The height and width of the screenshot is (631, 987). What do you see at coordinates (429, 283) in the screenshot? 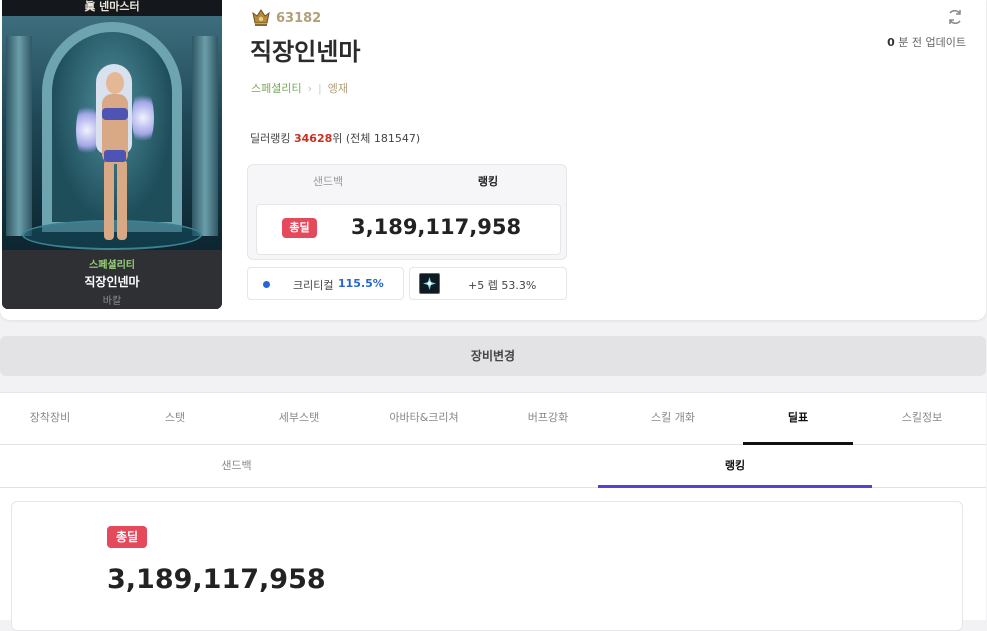
I see `skill-icon` at bounding box center [429, 283].